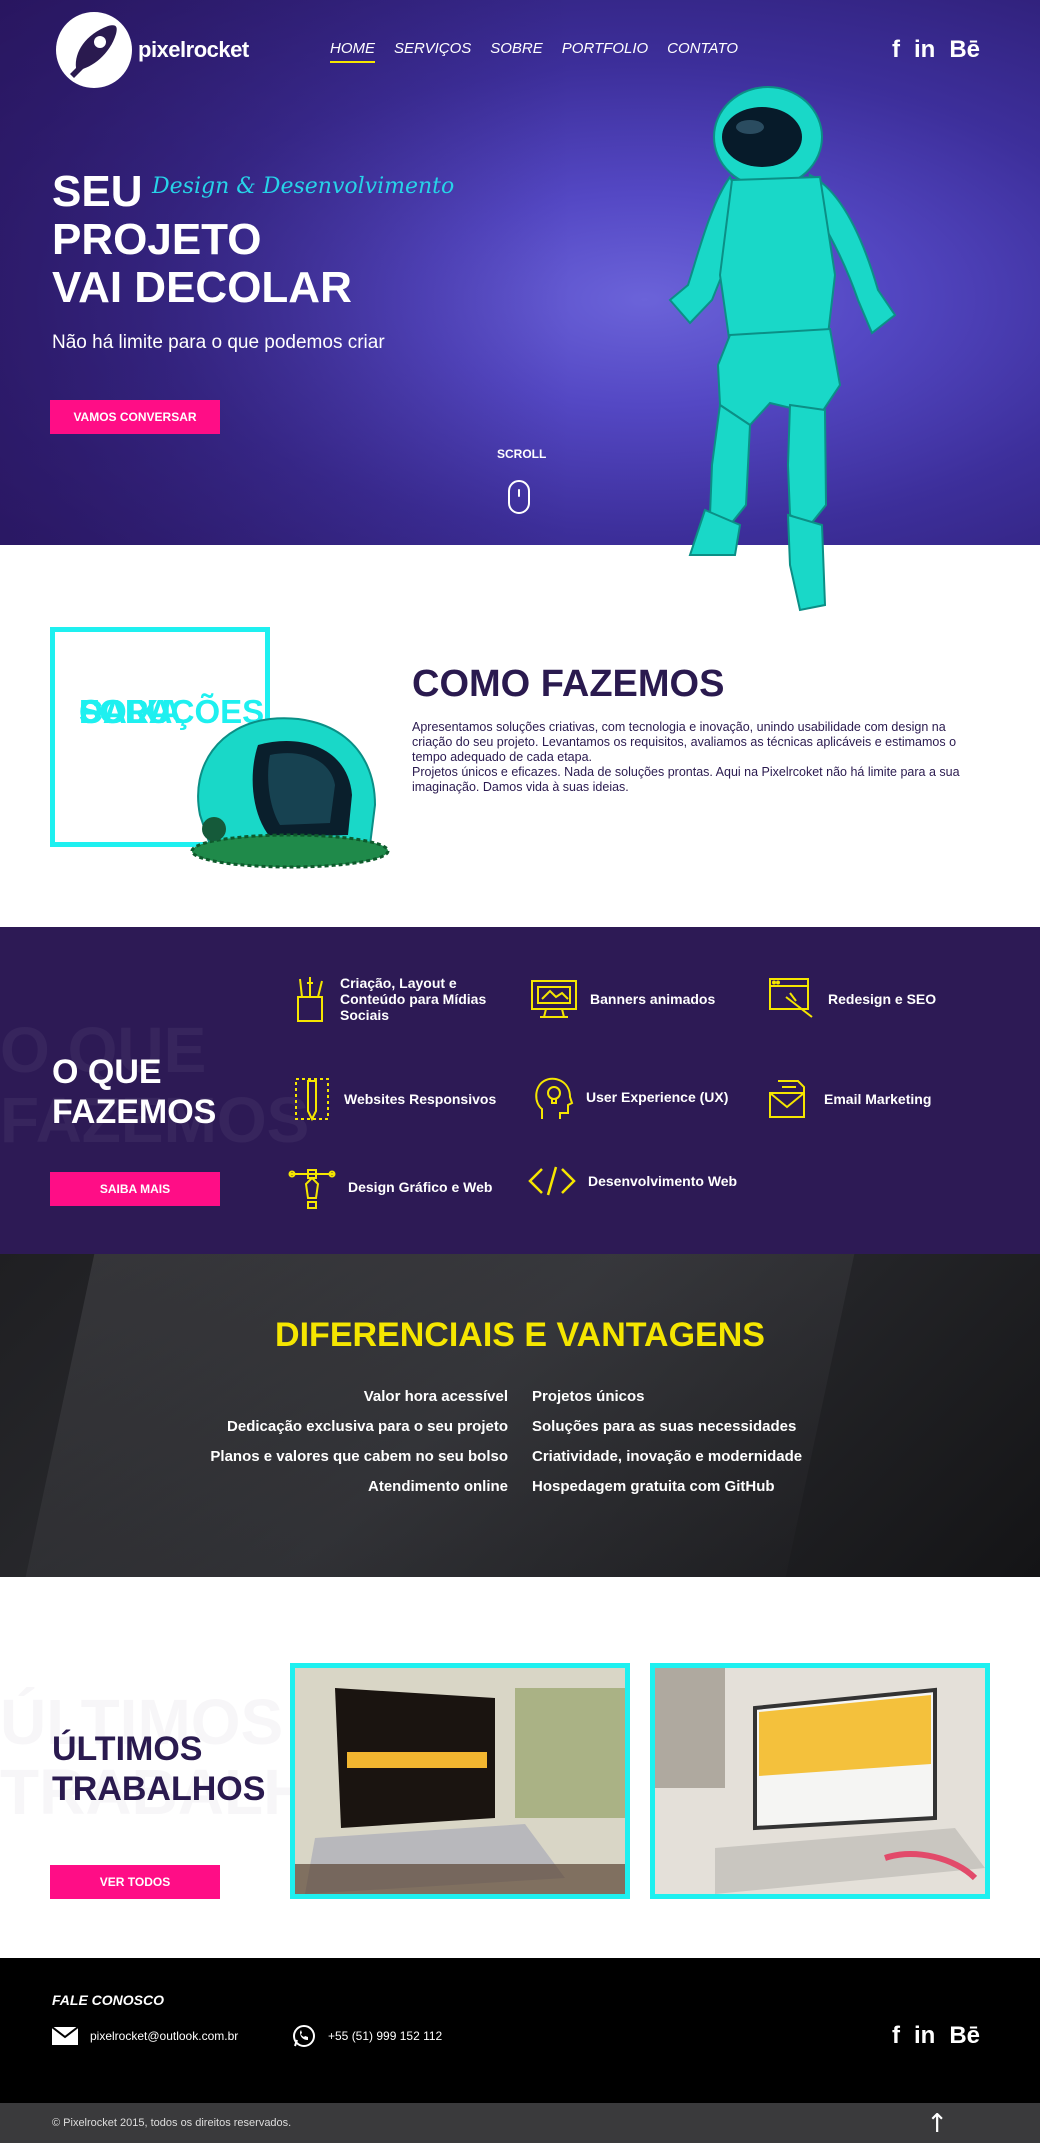 The width and height of the screenshot is (1040, 2143). Describe the element at coordinates (520, 1335) in the screenshot. I see `diferenciais-title: DIFERENCIAIS E VANTAGENS` at that location.